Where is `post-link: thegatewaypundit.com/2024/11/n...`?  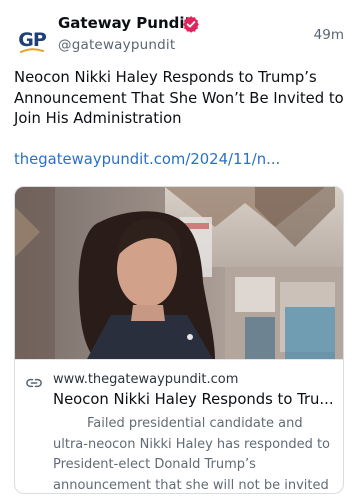 post-link: thegatewaypundit.com/2024/11/n... is located at coordinates (182, 159).